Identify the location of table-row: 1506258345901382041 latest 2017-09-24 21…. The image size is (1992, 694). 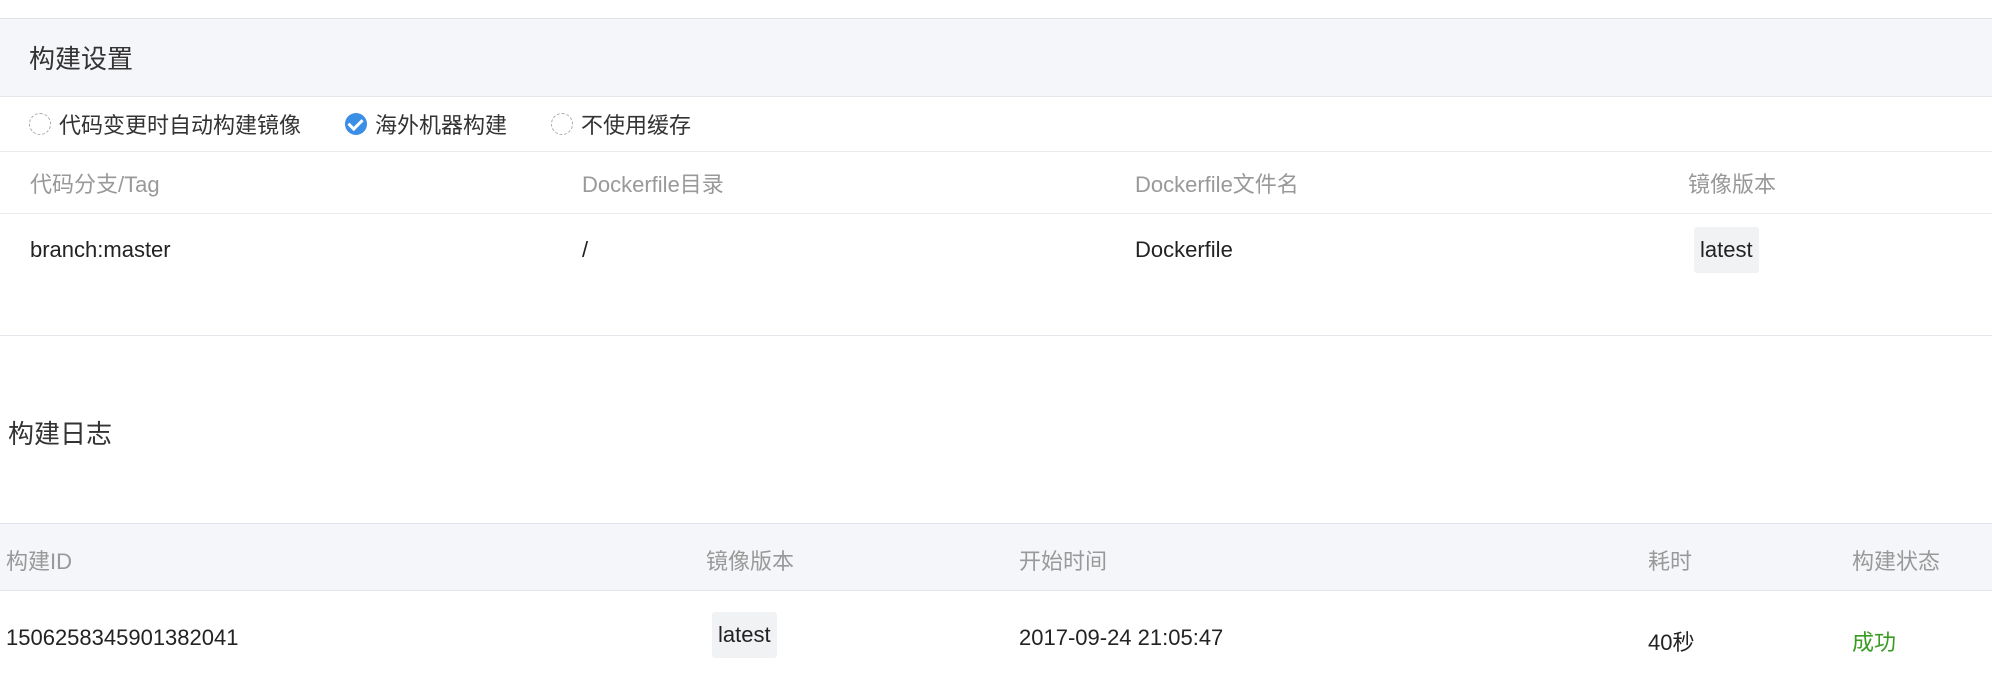
(996, 642).